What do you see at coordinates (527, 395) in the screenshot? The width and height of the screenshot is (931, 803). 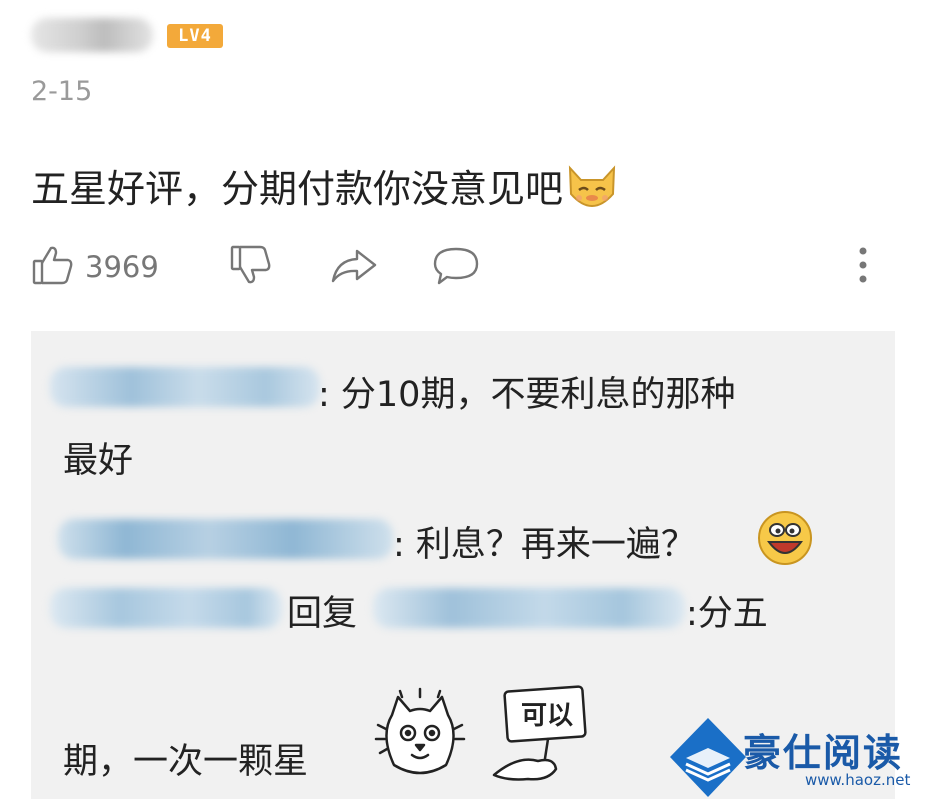 I see `reply-1-text: : 分10期，不要利息的那种` at bounding box center [527, 395].